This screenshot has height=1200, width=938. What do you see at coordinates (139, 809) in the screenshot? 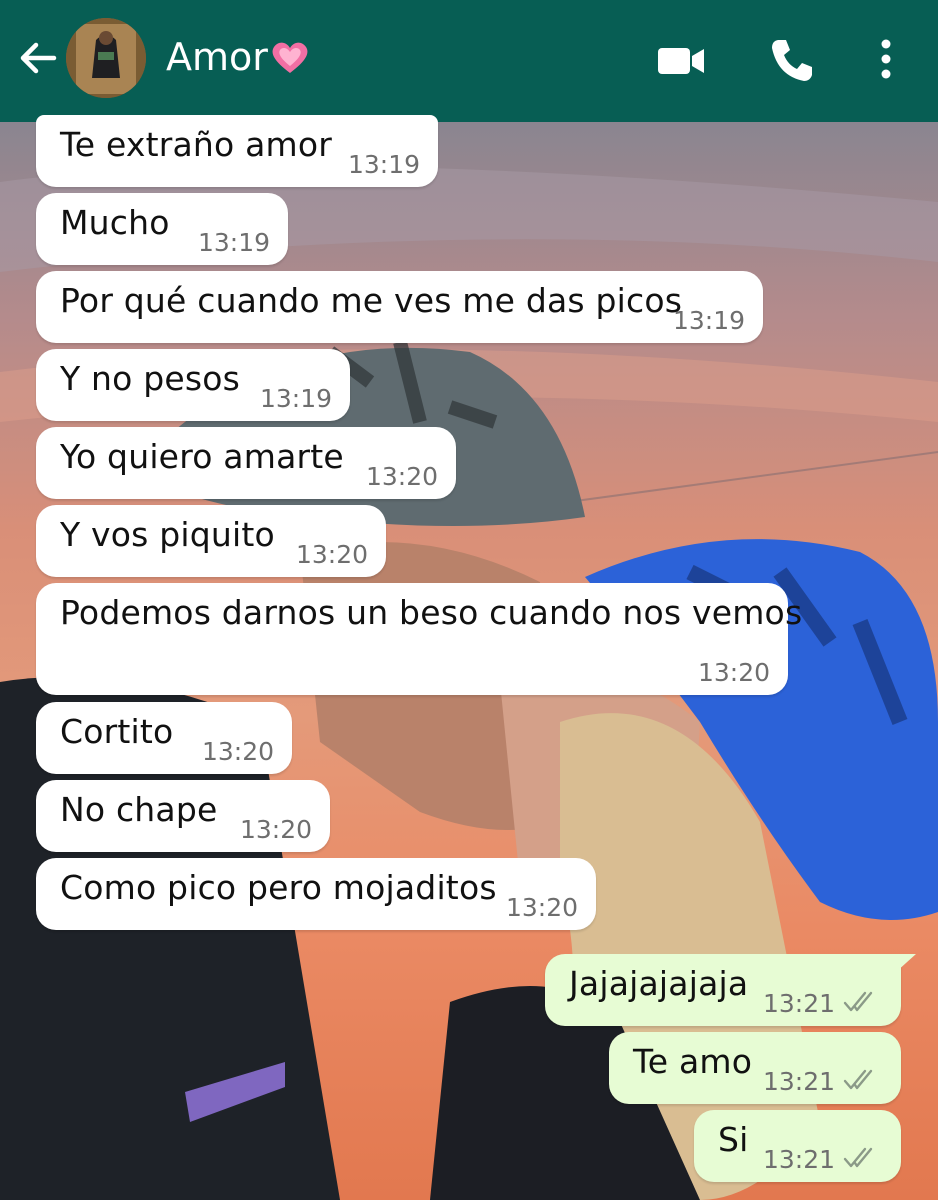
I see `message-text: No chape` at bounding box center [139, 809].